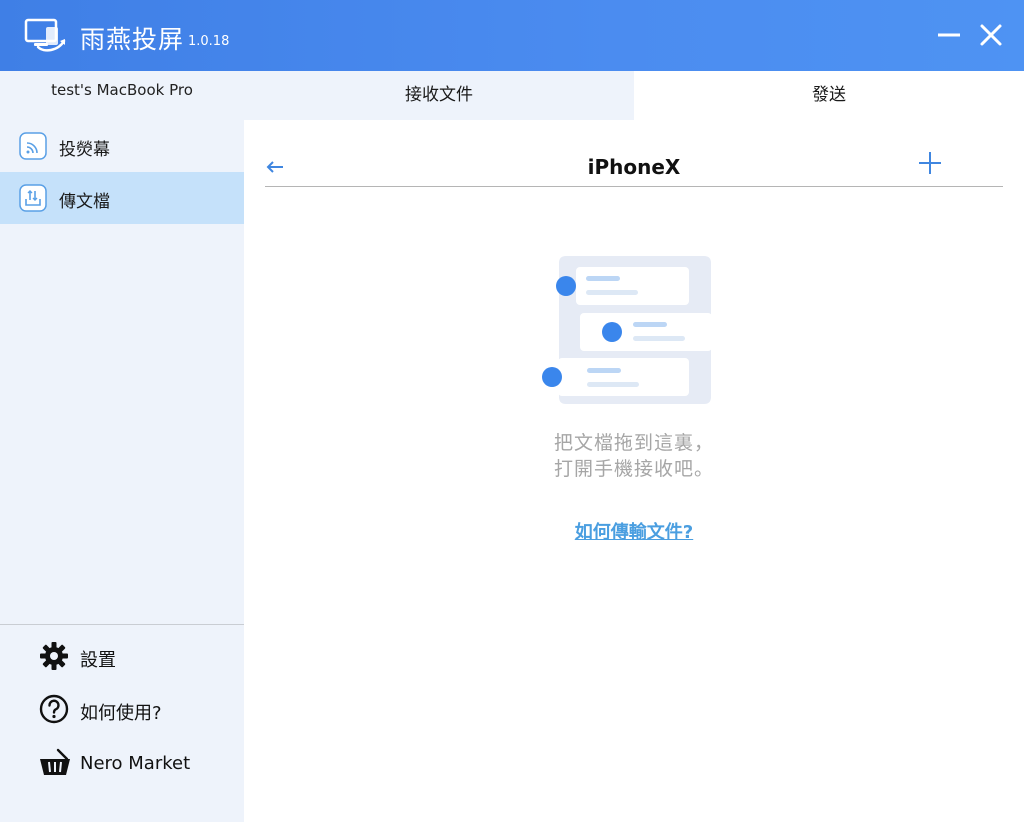  I want to click on tab-send: 發送, so click(829, 95).